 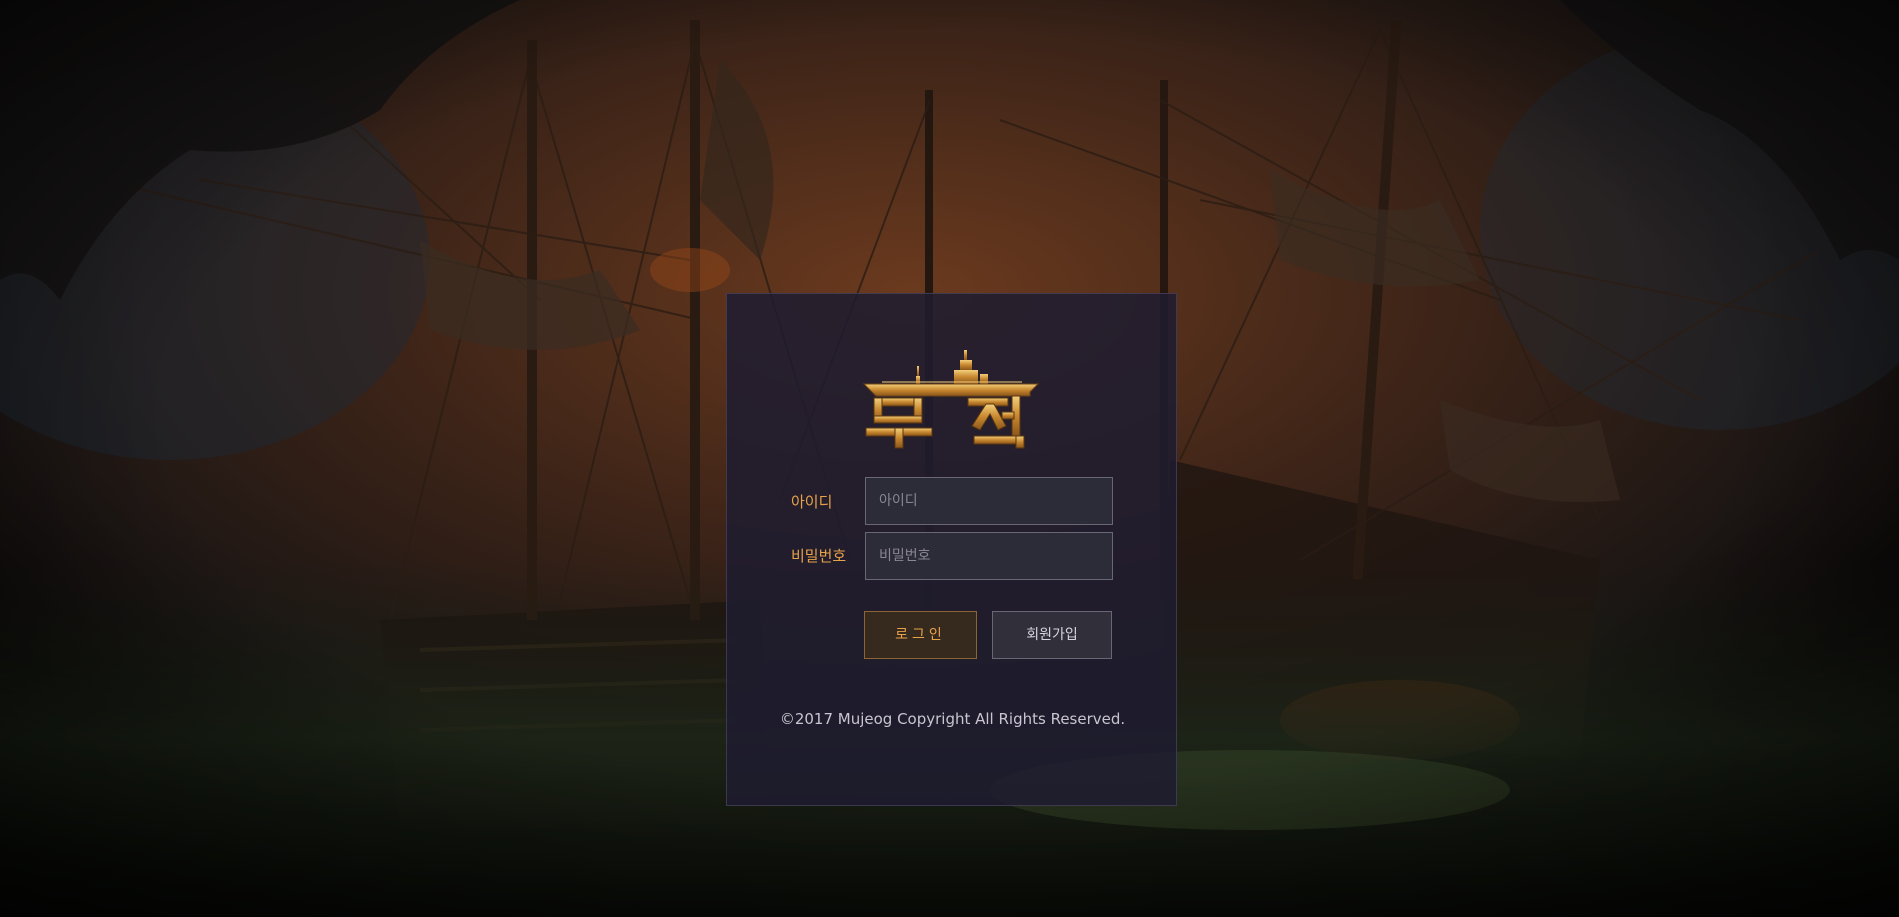 I want to click on signup-button: 회원가입, so click(x=1052, y=635).